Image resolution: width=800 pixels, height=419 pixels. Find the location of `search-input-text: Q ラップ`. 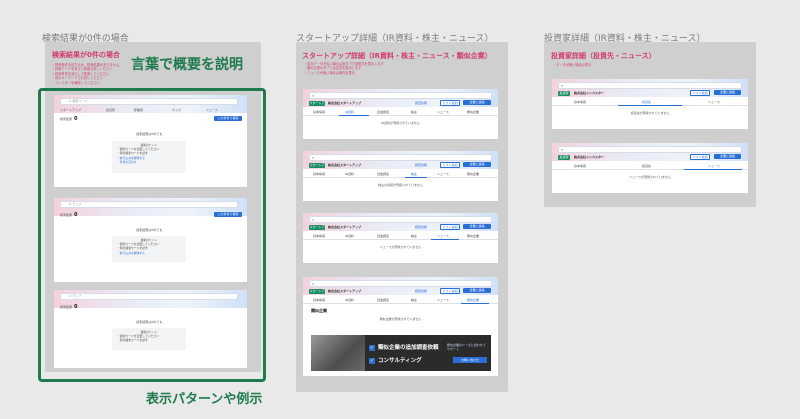

search-input-text: Q ラップ is located at coordinates (75, 204).